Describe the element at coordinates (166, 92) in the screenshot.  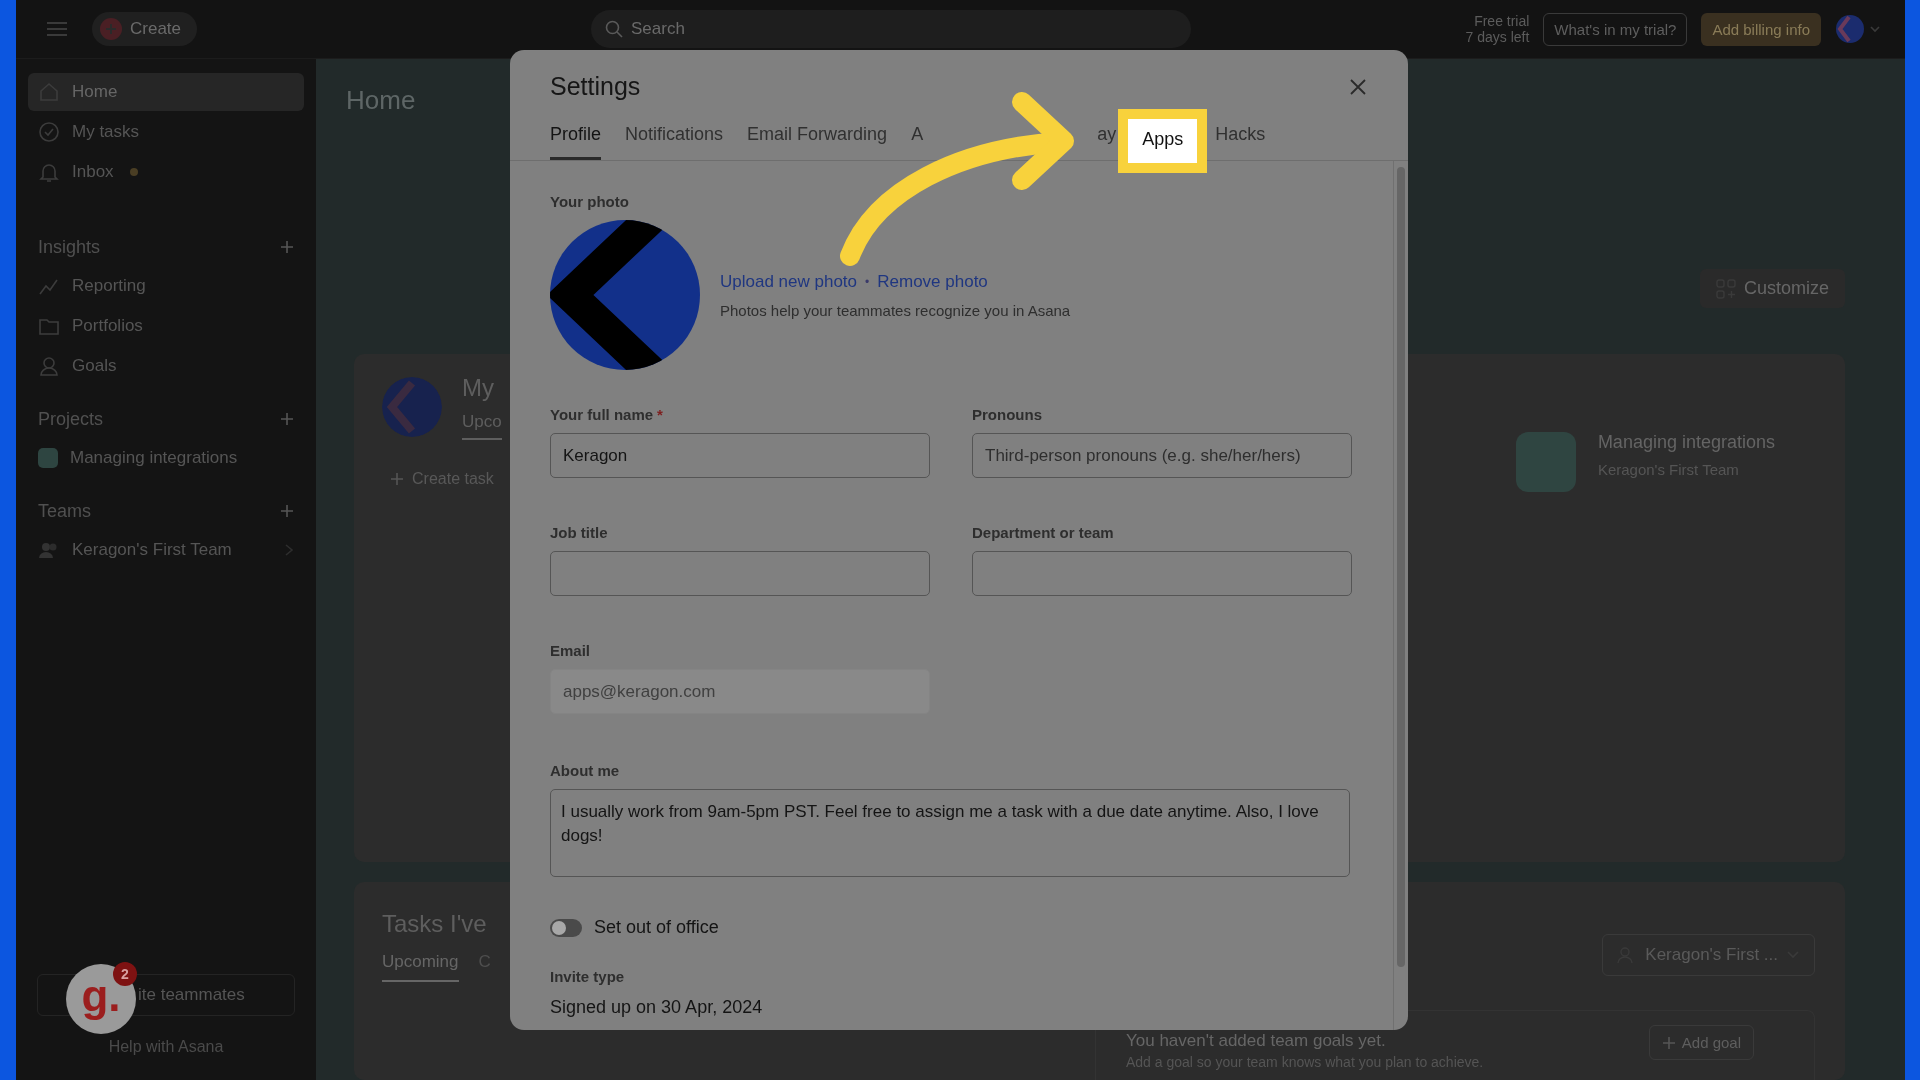
I see `nav-item: Home` at that location.